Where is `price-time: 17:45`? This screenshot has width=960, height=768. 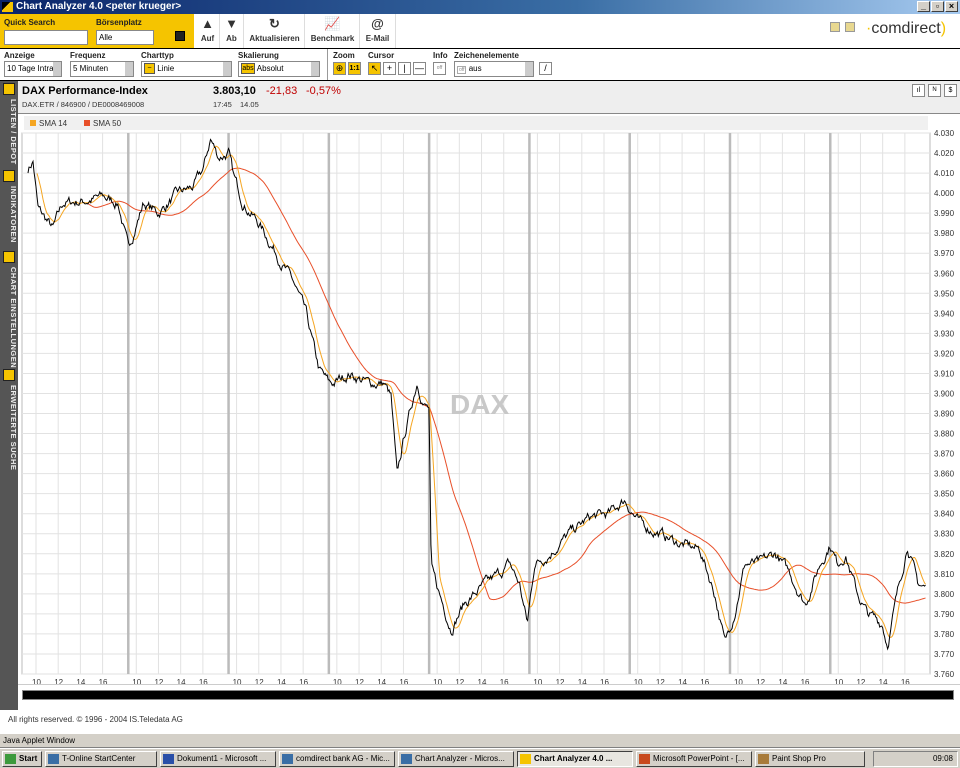
price-time: 17:45 is located at coordinates (222, 104).